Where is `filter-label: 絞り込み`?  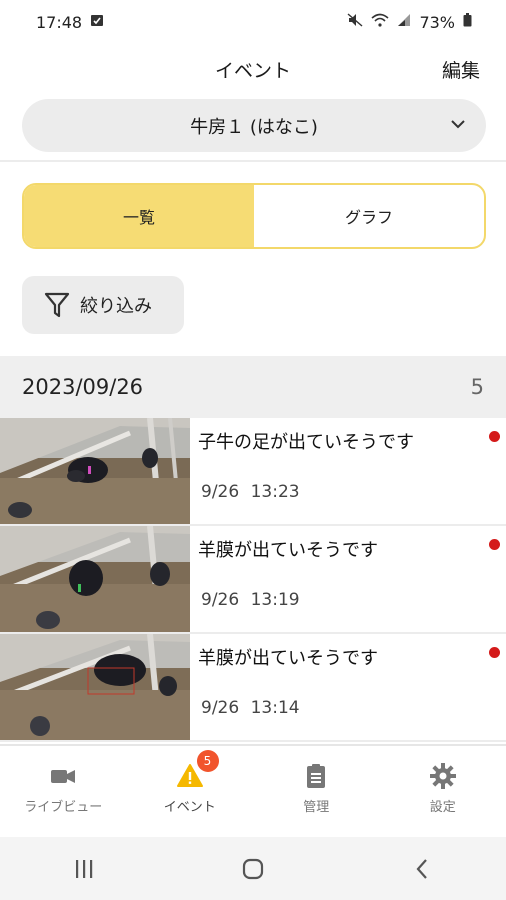
filter-label: 絞り込み is located at coordinates (116, 306).